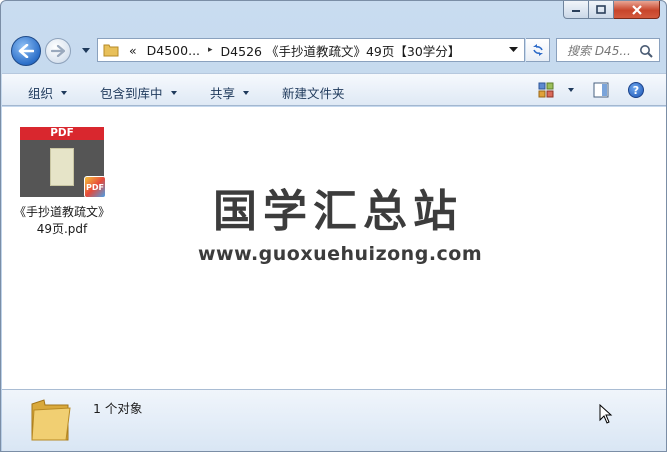 The image size is (667, 452). I want to click on back-button, so click(26, 51).